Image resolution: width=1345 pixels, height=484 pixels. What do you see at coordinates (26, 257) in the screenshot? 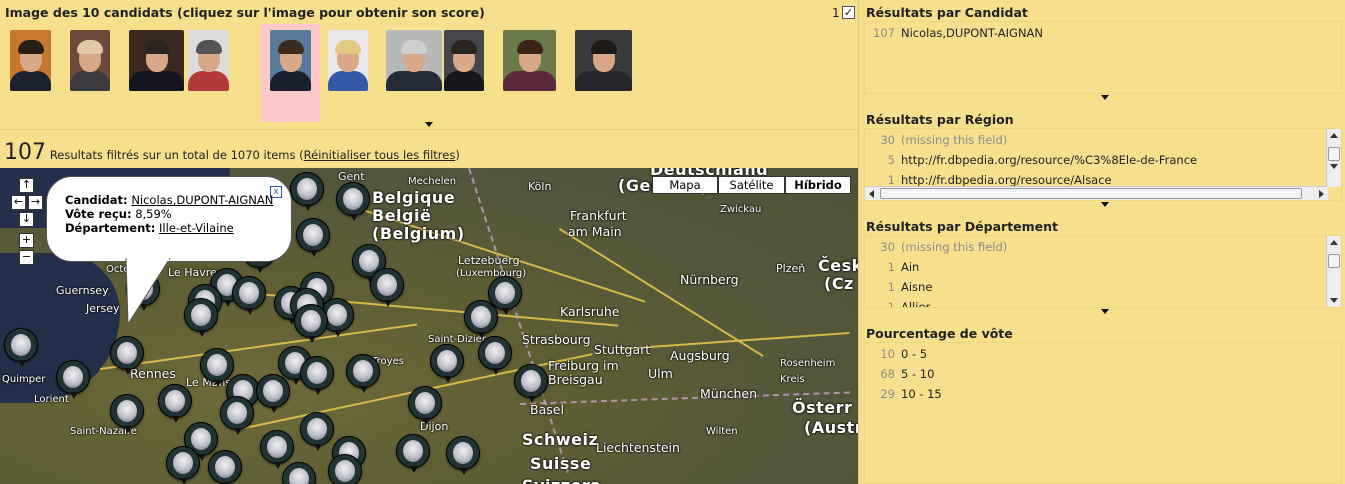
I see `zoom-out-button: −` at bounding box center [26, 257].